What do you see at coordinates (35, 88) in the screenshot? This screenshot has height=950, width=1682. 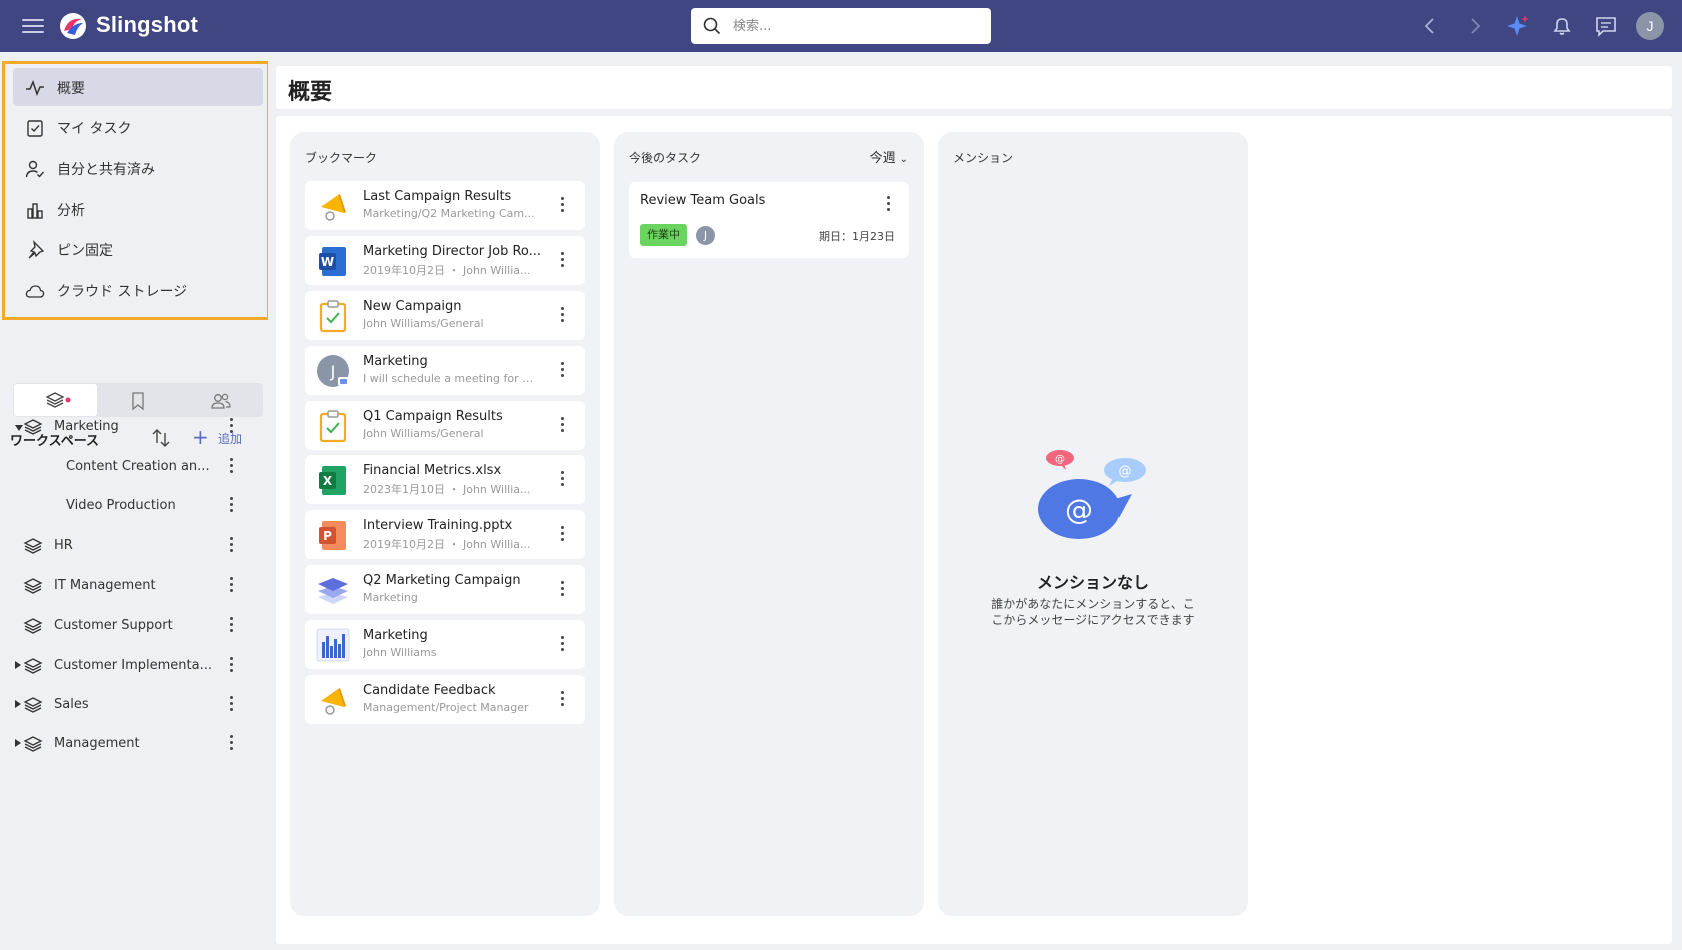 I see `activity-icon` at bounding box center [35, 88].